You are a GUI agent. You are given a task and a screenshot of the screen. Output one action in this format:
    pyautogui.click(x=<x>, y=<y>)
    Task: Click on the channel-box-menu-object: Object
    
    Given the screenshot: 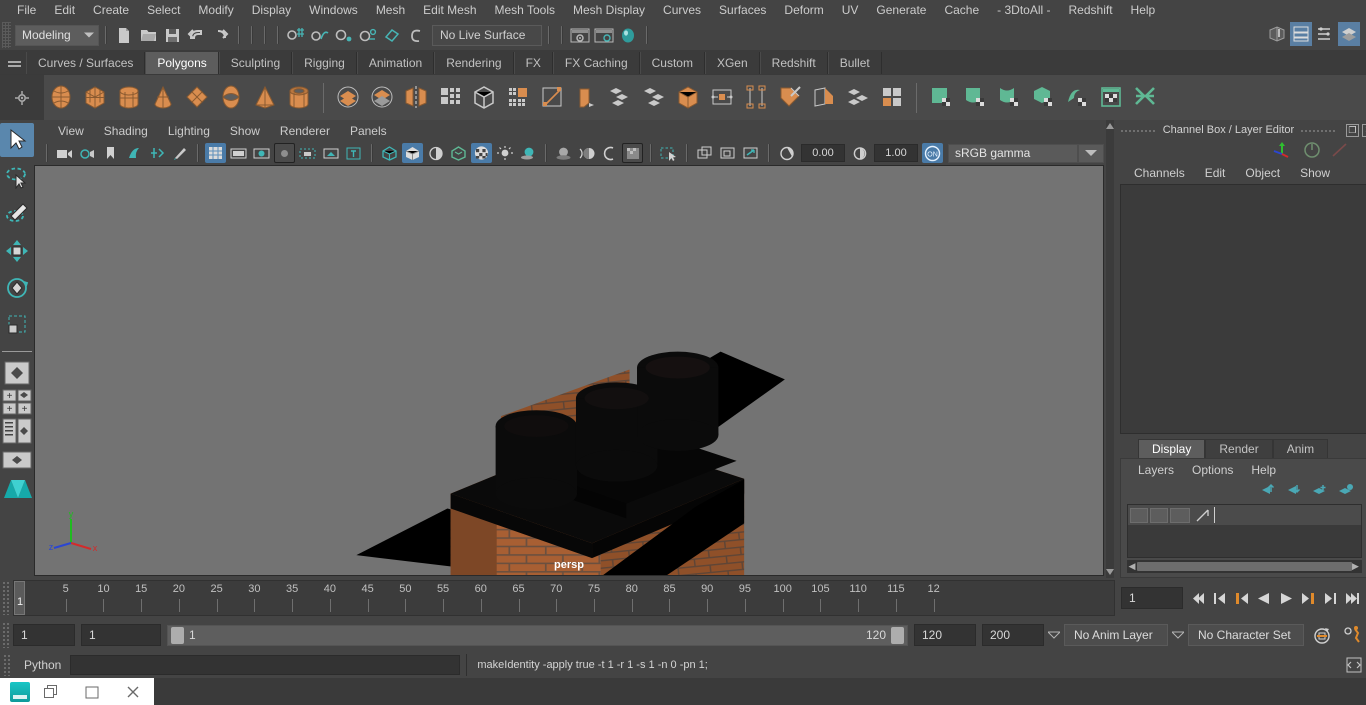 What is the action you would take?
    pyautogui.click(x=1262, y=173)
    